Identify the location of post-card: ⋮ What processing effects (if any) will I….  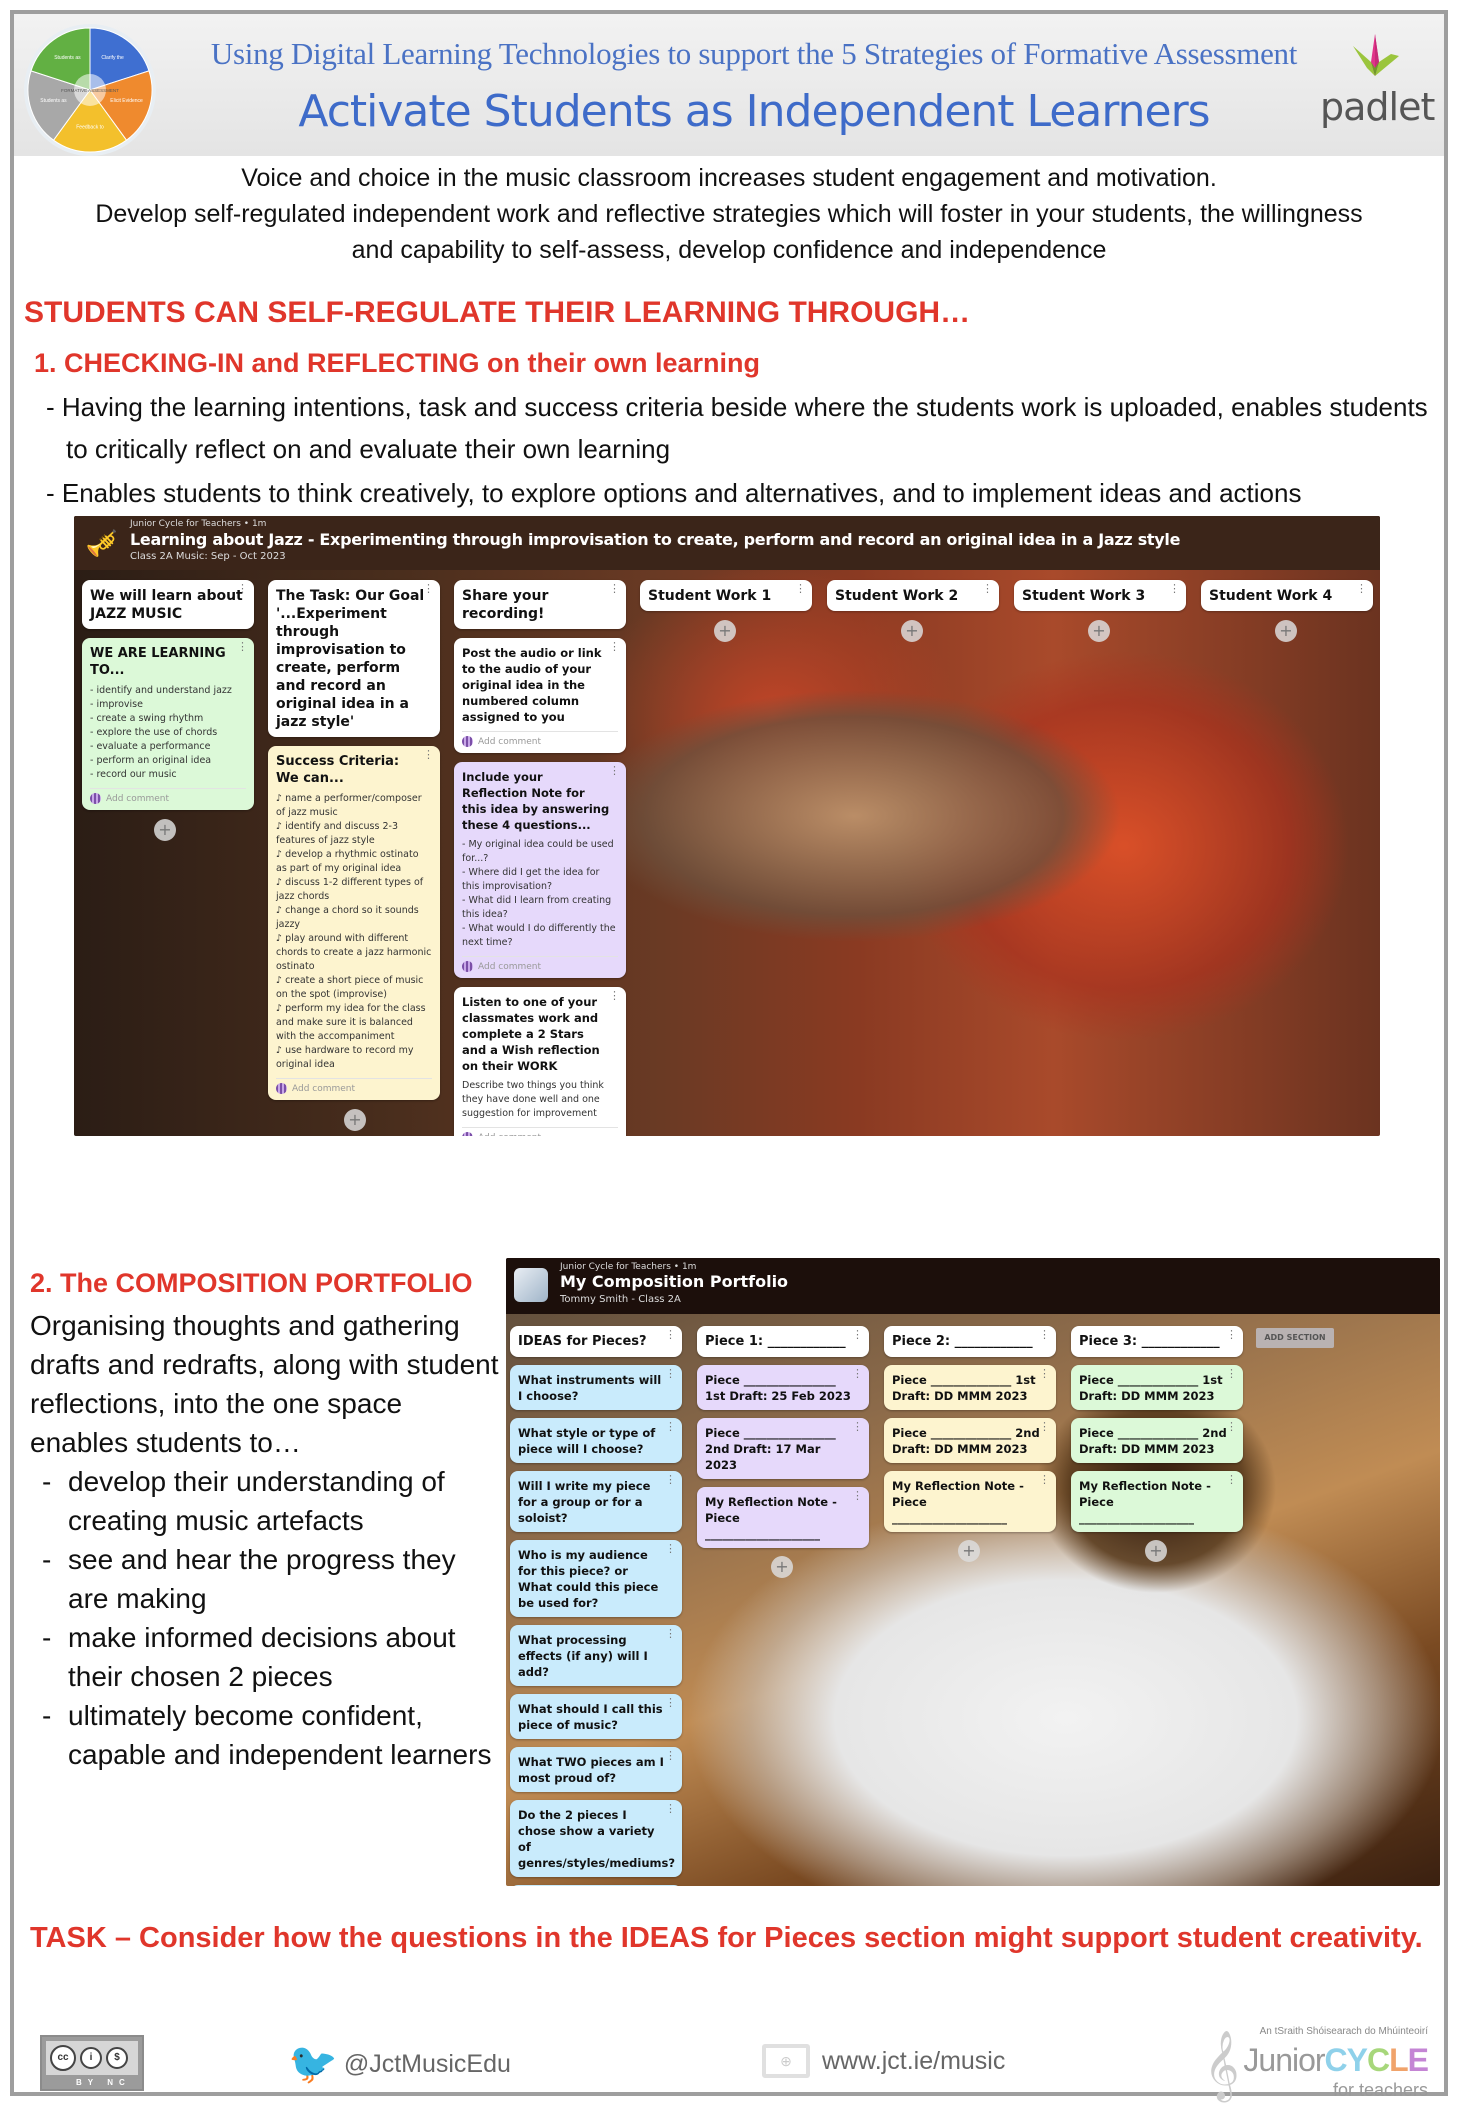
(596, 1655).